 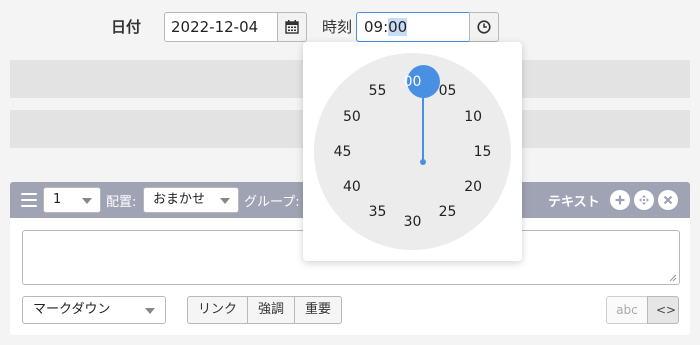 I want to click on minute-option: 40, so click(x=352, y=187).